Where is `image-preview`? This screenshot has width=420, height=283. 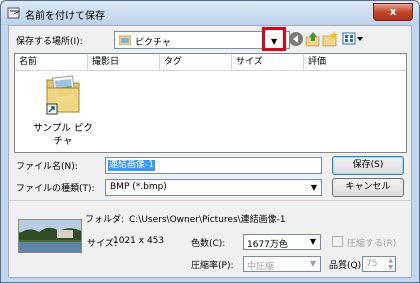
image-preview is located at coordinates (50, 236).